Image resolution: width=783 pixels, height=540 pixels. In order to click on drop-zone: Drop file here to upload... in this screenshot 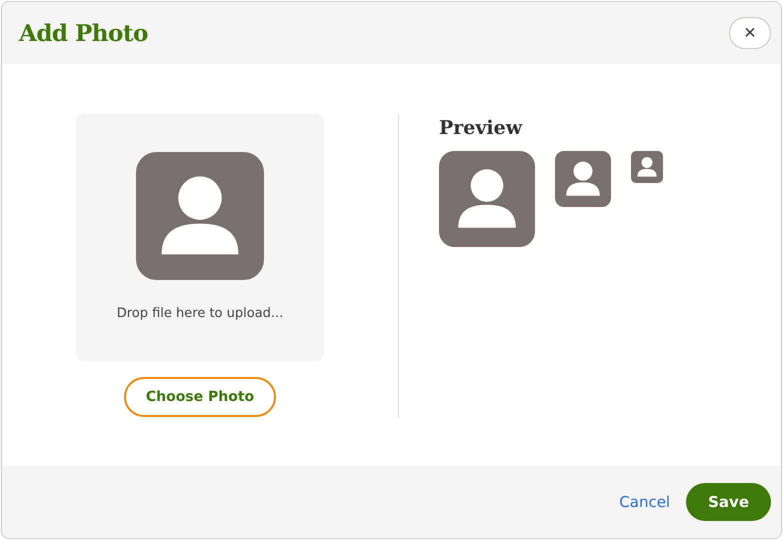, I will do `click(200, 237)`.